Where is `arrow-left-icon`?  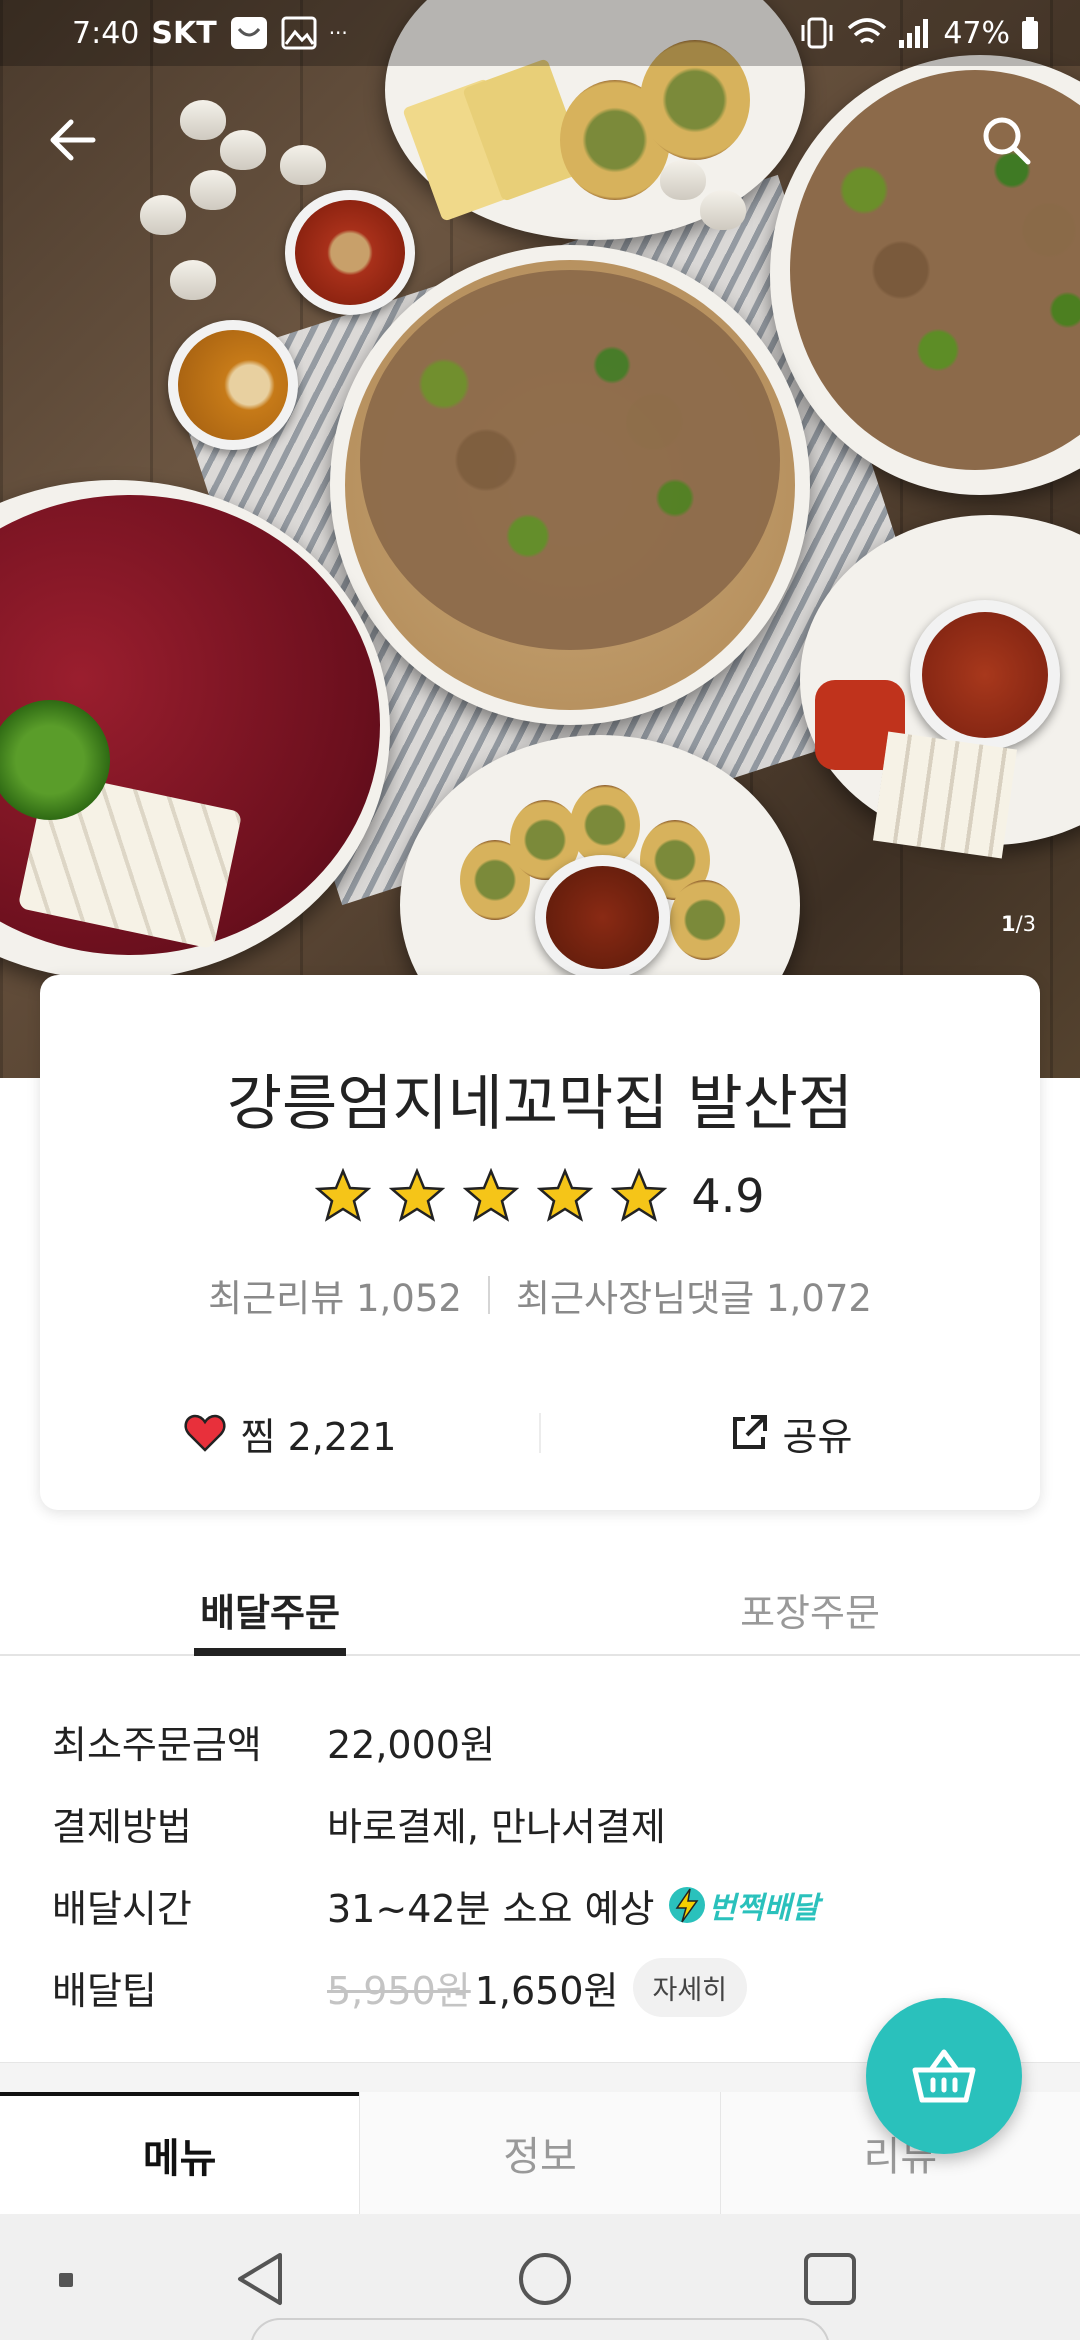
arrow-left-icon is located at coordinates (73, 140).